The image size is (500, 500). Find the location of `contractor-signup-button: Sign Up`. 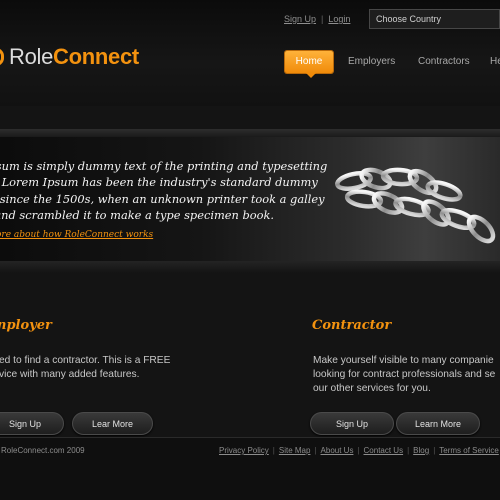

contractor-signup-button: Sign Up is located at coordinates (352, 423).